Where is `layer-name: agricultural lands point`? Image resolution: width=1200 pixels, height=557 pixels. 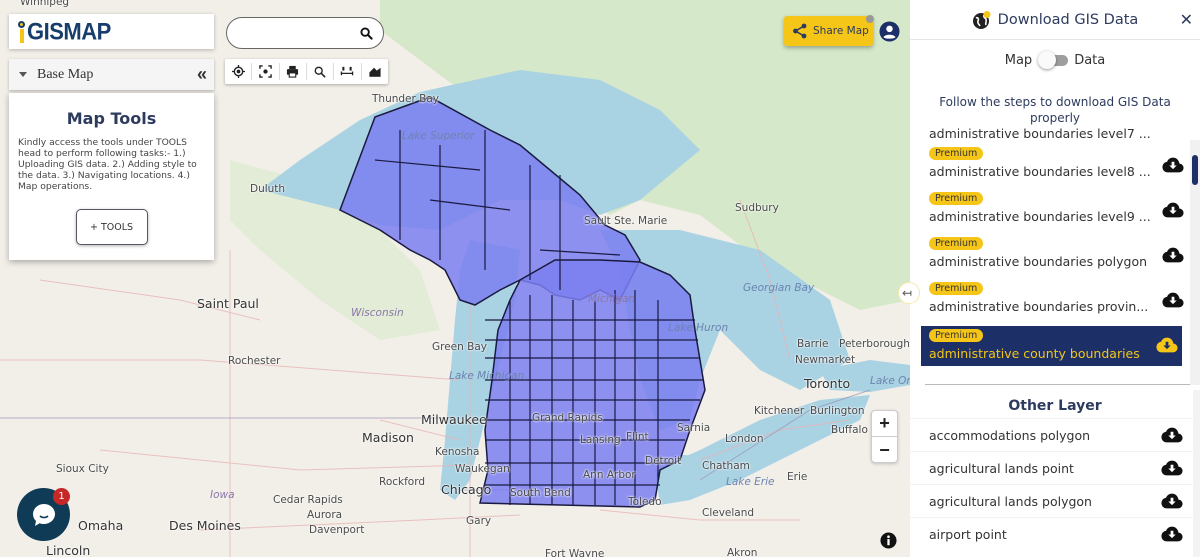
layer-name: agricultural lands point is located at coordinates (1001, 468).